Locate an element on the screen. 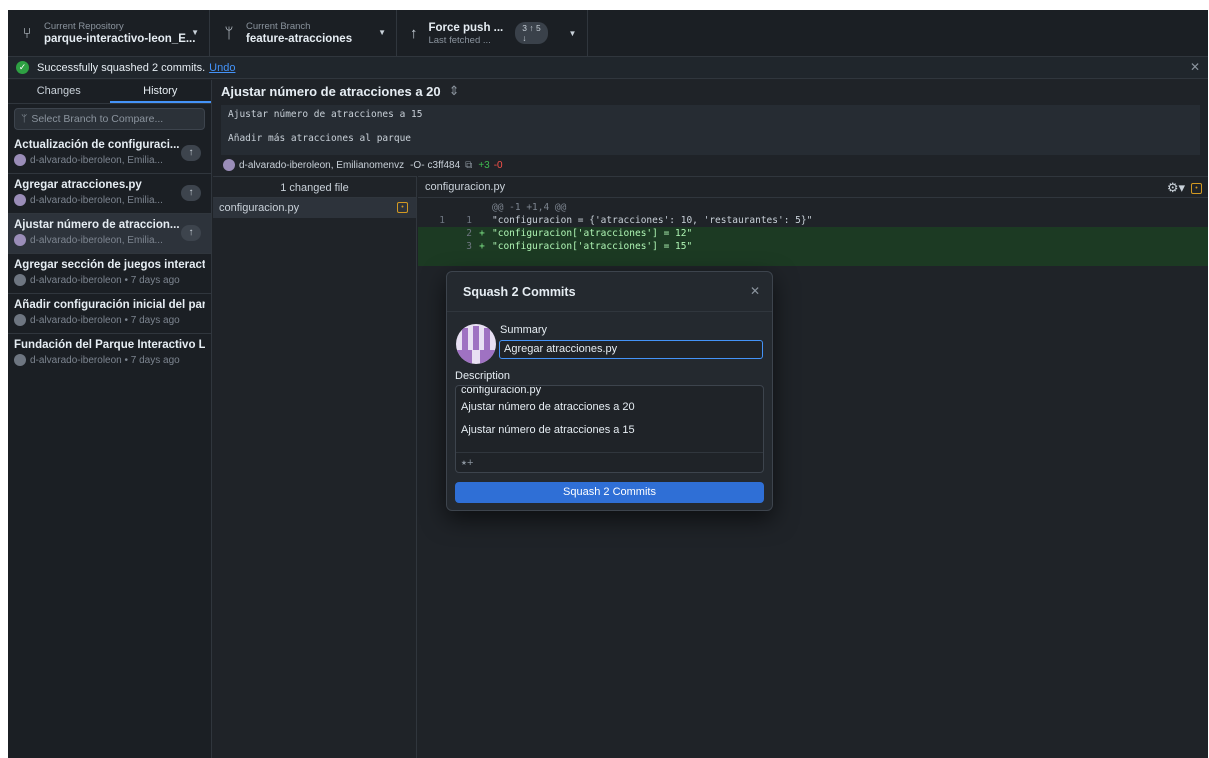 This screenshot has width=1209, height=758. expand-icon: ⇕ is located at coordinates (454, 91).